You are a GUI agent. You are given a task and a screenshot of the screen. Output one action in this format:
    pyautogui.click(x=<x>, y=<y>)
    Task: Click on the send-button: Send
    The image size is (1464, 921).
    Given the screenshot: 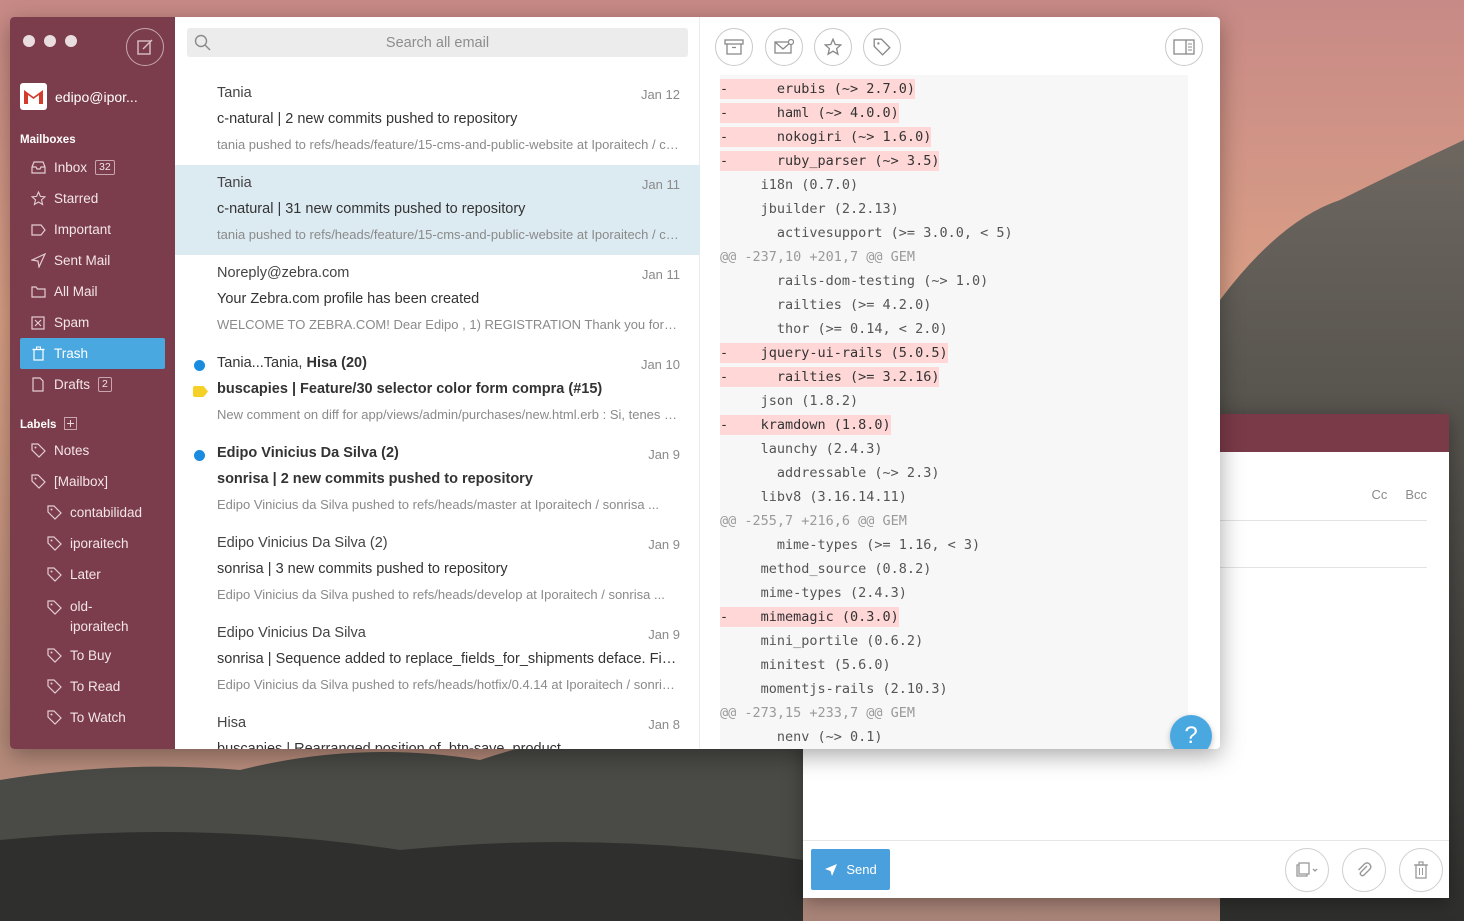 What is the action you would take?
    pyautogui.click(x=850, y=869)
    